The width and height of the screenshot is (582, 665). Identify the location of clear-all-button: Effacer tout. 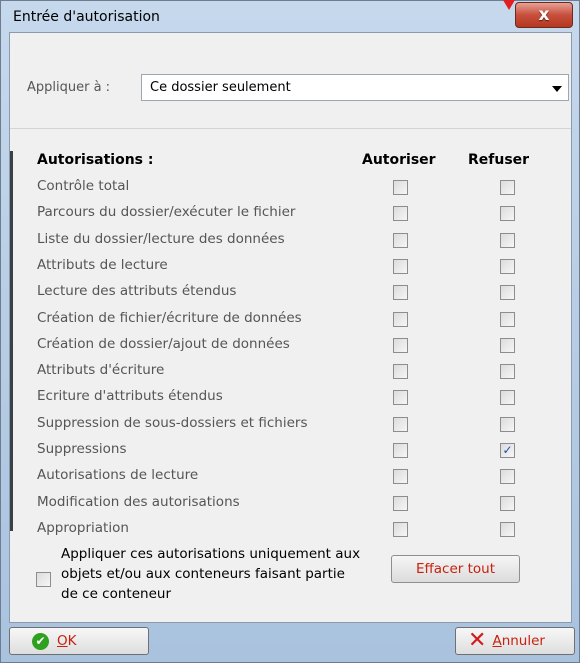
(455, 569).